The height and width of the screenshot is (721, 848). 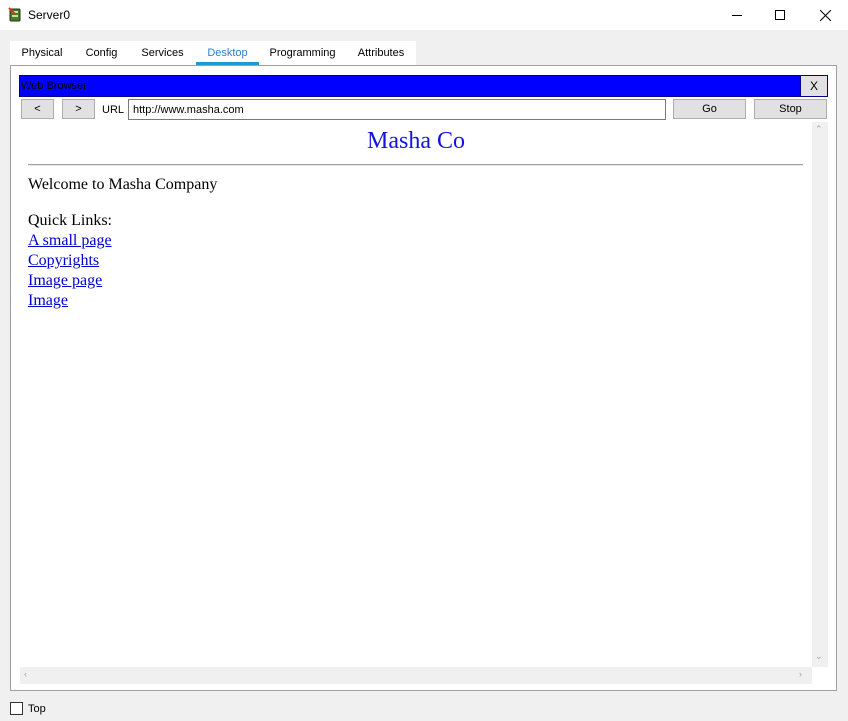 What do you see at coordinates (820, 394) in the screenshot?
I see `vertical-scrollbar: ⌃ ⌄` at bounding box center [820, 394].